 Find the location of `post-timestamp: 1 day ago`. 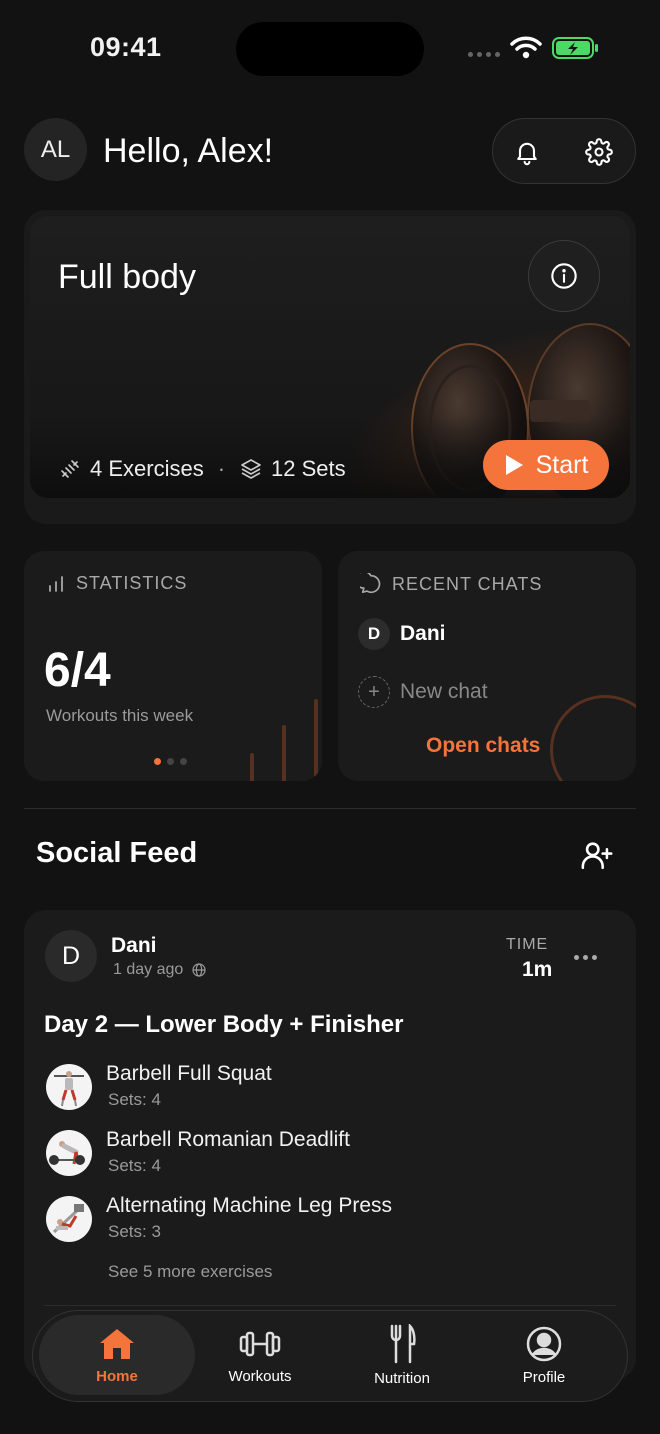

post-timestamp: 1 day ago is located at coordinates (160, 970).